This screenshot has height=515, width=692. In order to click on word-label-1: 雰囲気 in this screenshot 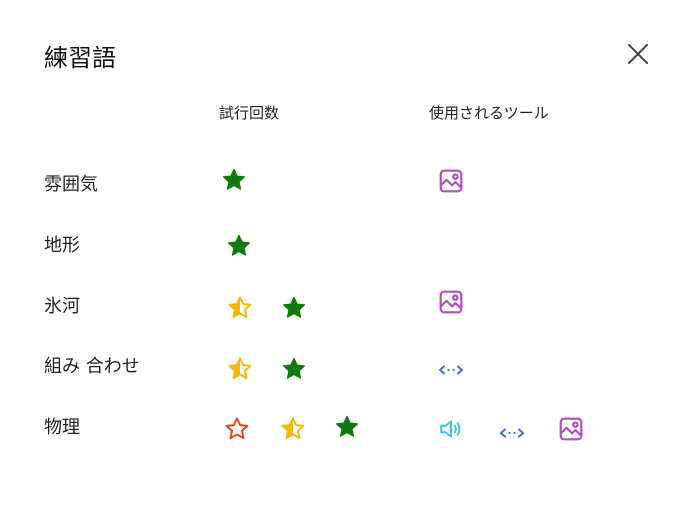, I will do `click(71, 184)`.